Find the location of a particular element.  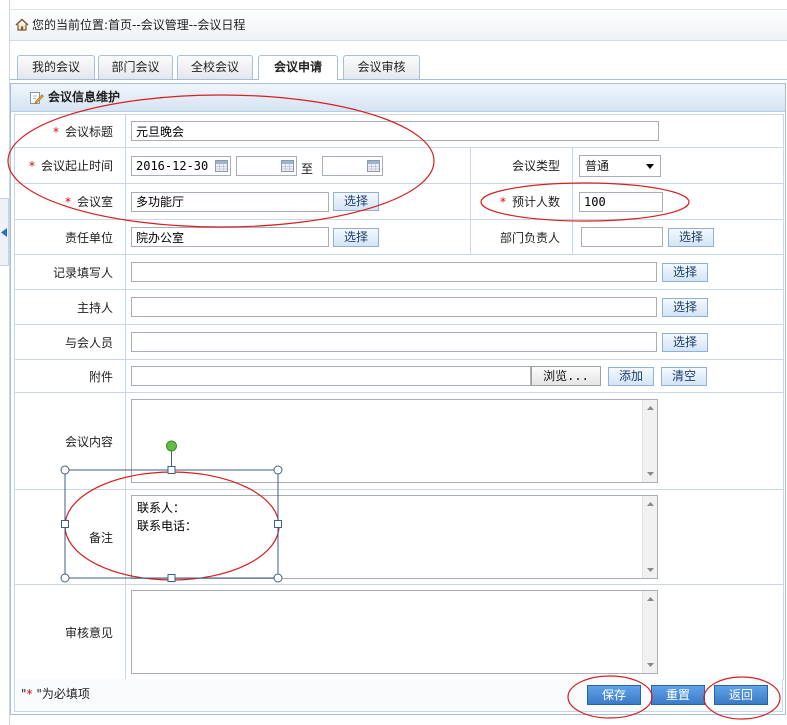

title-input is located at coordinates (395, 131).